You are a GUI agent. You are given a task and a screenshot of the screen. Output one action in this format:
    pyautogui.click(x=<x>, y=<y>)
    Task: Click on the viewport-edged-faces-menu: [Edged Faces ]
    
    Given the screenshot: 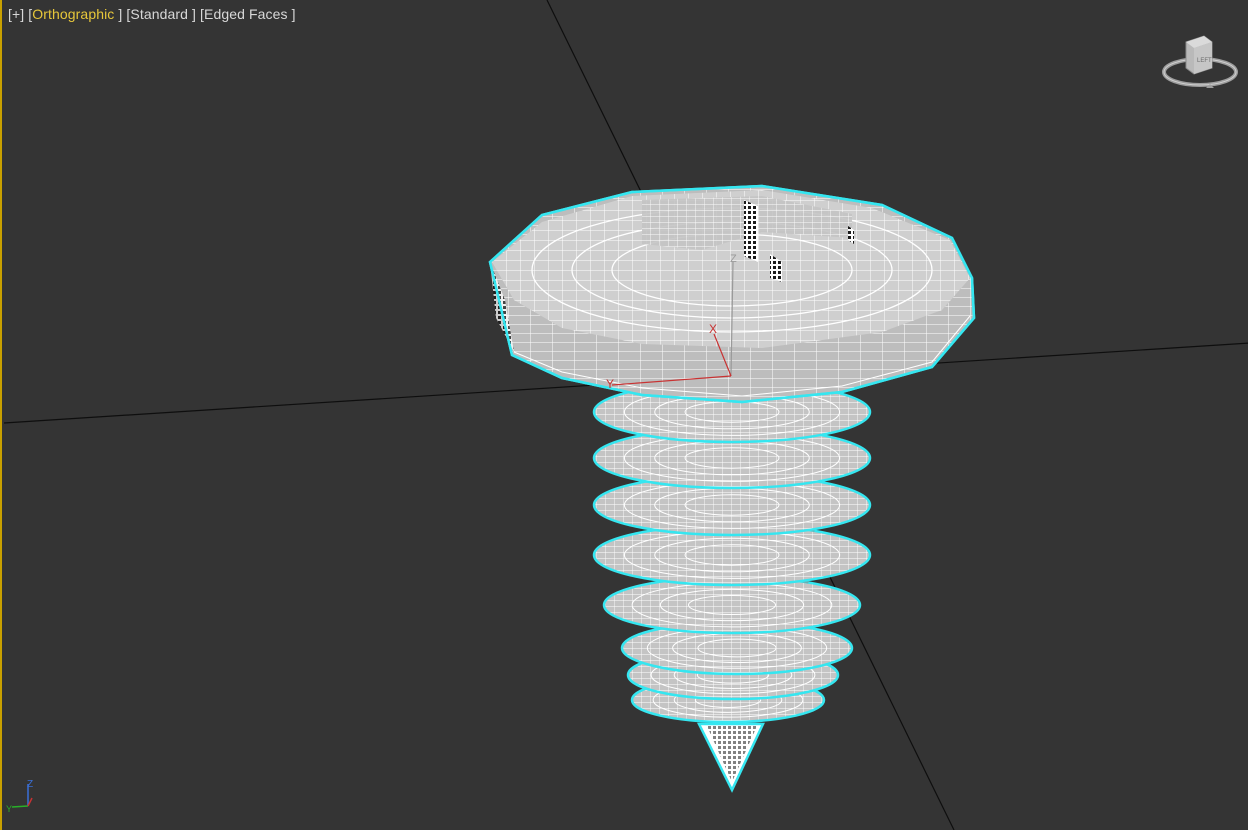 What is the action you would take?
    pyautogui.click(x=248, y=14)
    